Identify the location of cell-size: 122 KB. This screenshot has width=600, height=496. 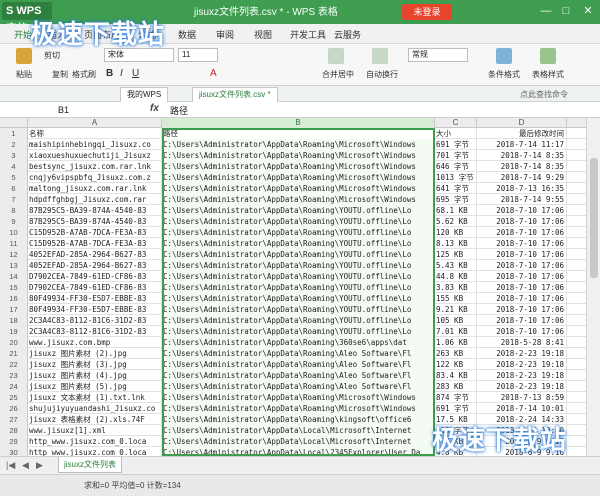
(456, 364).